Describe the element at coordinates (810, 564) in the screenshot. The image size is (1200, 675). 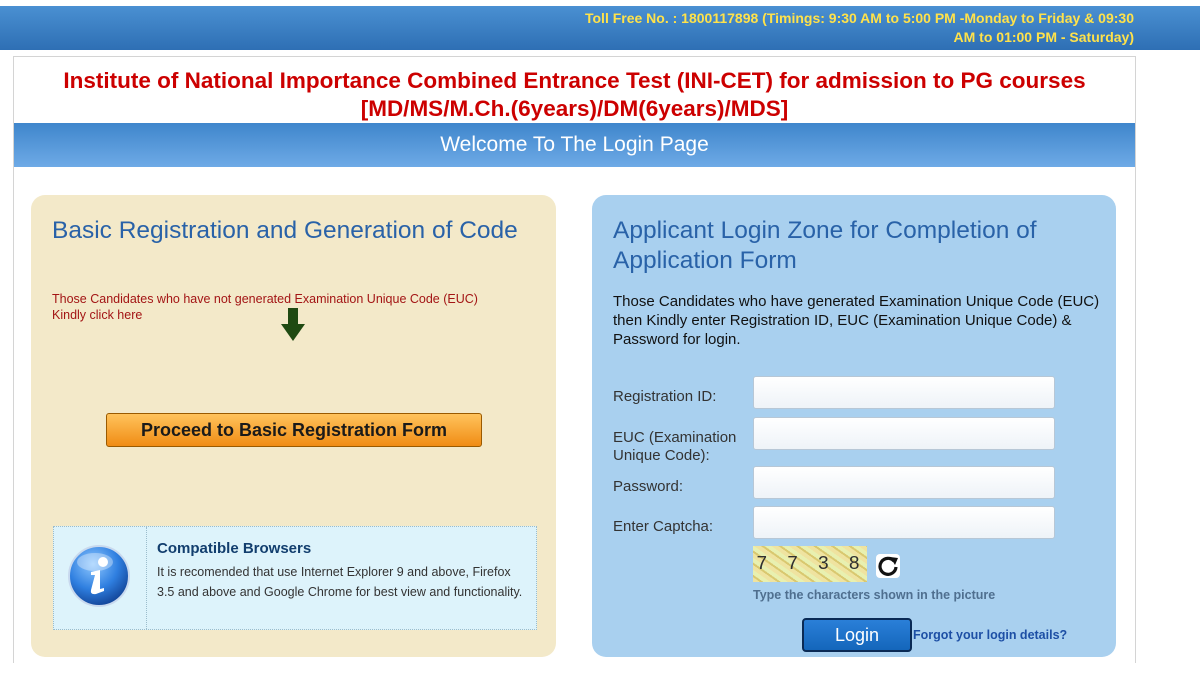
I see `captcha-image: 7 7 3 8` at that location.